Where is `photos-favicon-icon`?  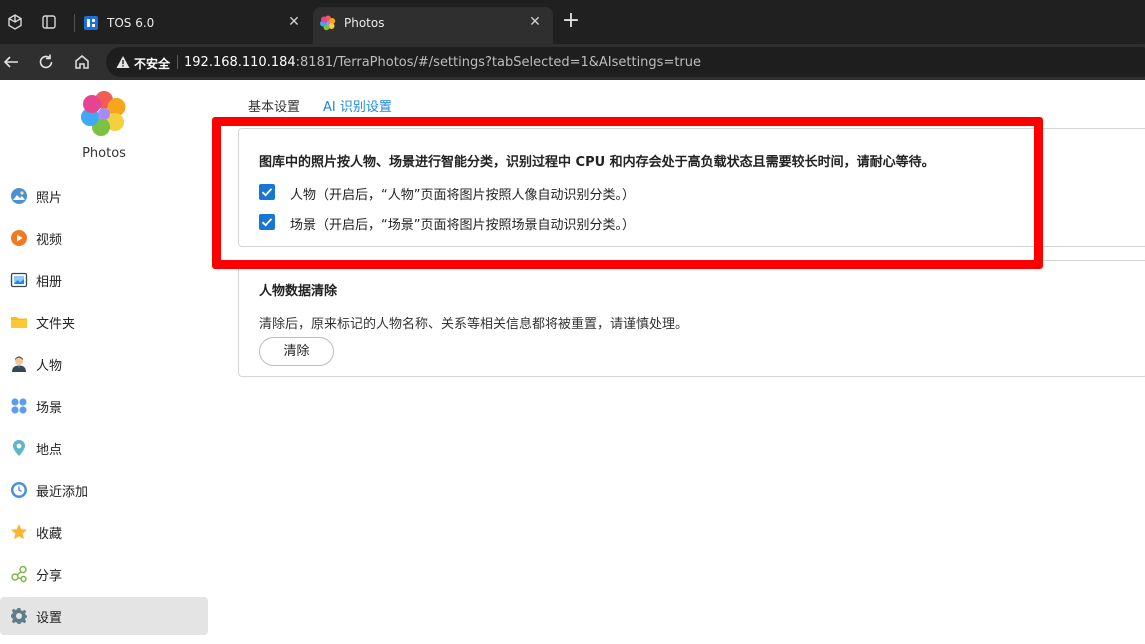
photos-favicon-icon is located at coordinates (328, 23).